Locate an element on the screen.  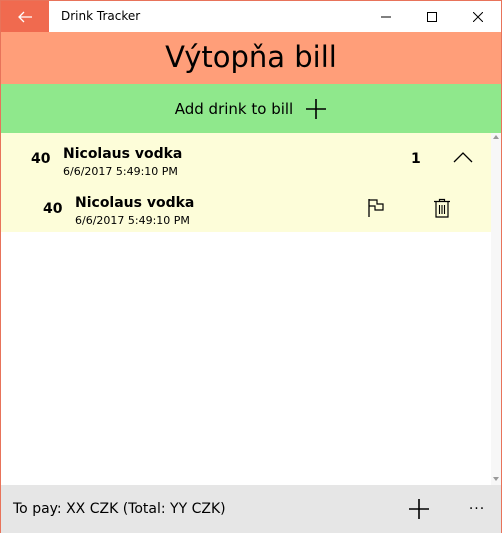
flag-icon is located at coordinates (376, 208).